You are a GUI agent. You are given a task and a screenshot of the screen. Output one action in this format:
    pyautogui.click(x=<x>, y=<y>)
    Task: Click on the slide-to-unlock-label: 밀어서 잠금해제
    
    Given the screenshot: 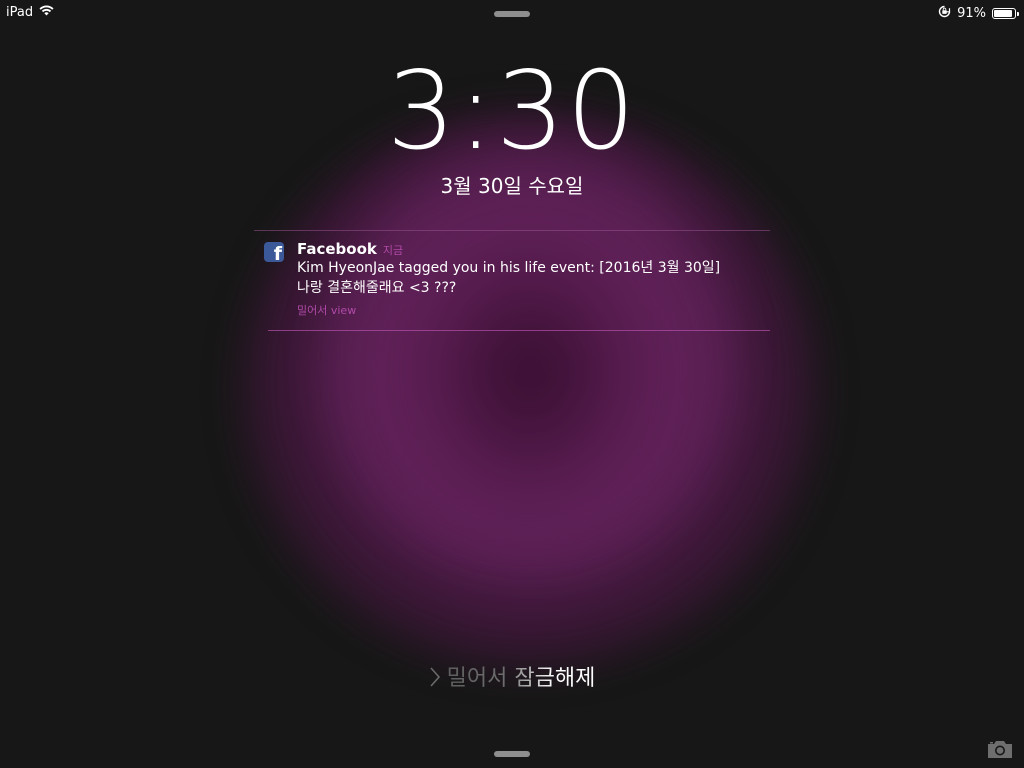 What is the action you would take?
    pyautogui.click(x=521, y=678)
    